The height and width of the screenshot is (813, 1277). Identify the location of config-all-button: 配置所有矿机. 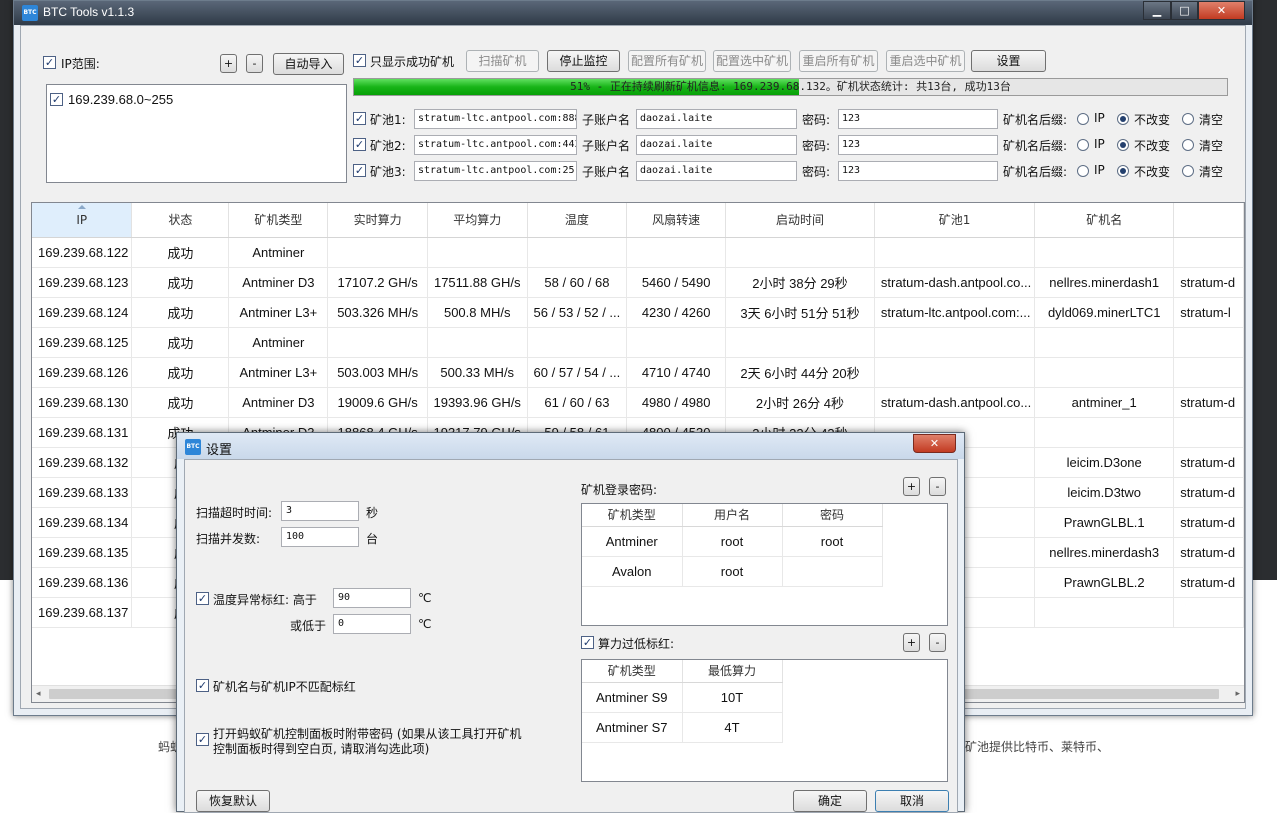
(667, 61).